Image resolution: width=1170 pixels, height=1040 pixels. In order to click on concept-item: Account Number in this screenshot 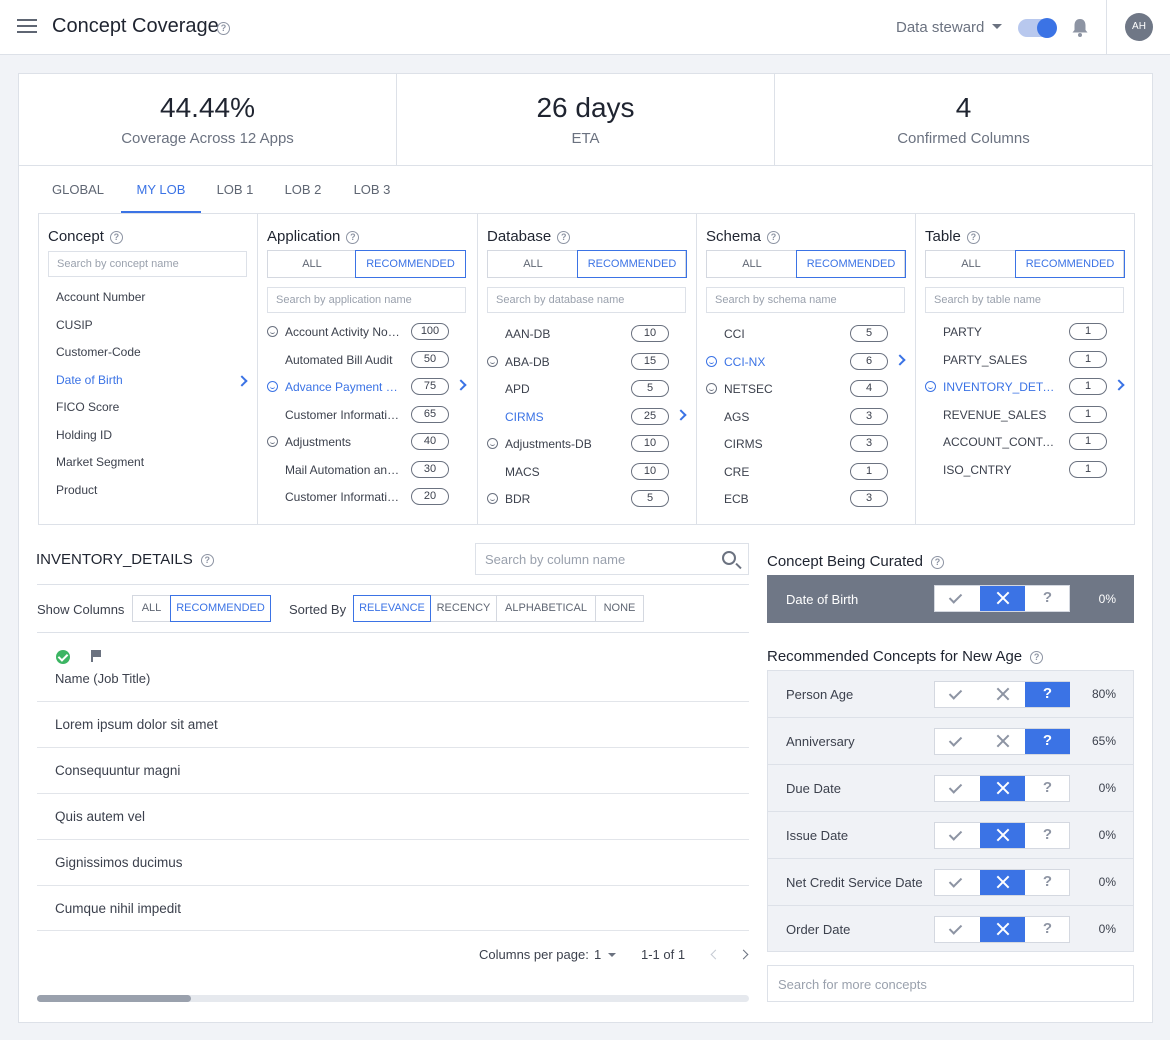, I will do `click(100, 297)`.